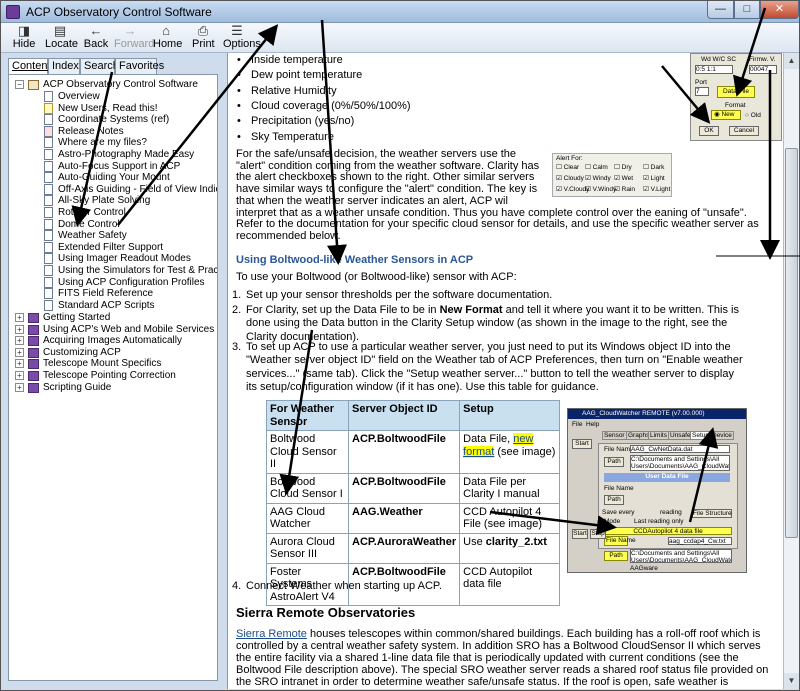 The image size is (800, 691). Describe the element at coordinates (404, 415) in the screenshot. I see `table-header-object-id: Server Object ID` at that location.